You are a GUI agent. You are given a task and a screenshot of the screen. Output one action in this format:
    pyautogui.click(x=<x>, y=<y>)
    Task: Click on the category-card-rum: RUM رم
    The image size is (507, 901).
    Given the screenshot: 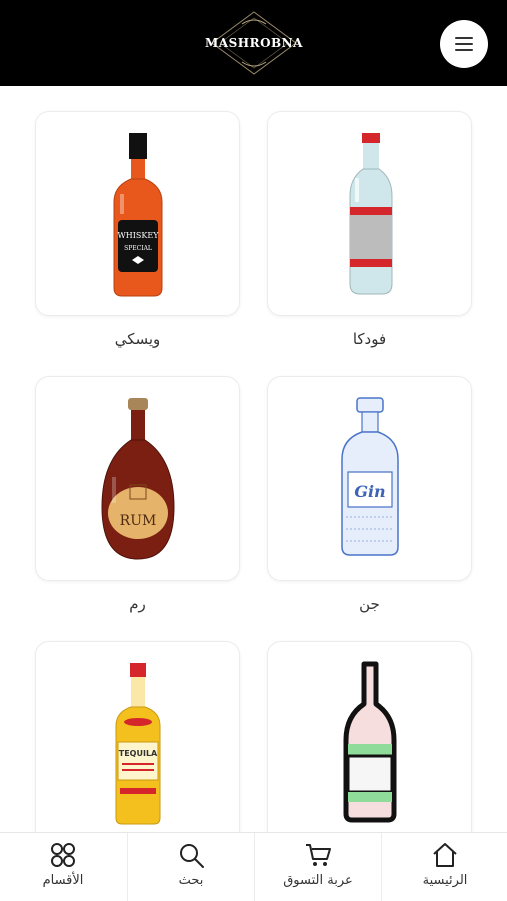 What is the action you would take?
    pyautogui.click(x=137, y=494)
    